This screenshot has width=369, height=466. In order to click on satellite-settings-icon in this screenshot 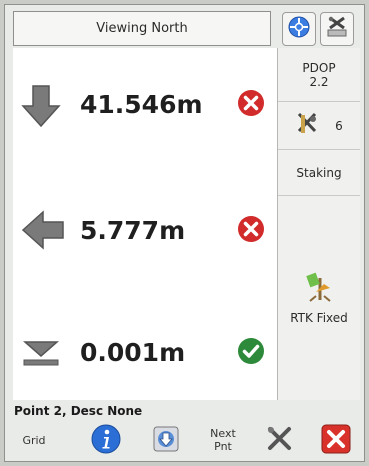, I will do `click(337, 29)`.